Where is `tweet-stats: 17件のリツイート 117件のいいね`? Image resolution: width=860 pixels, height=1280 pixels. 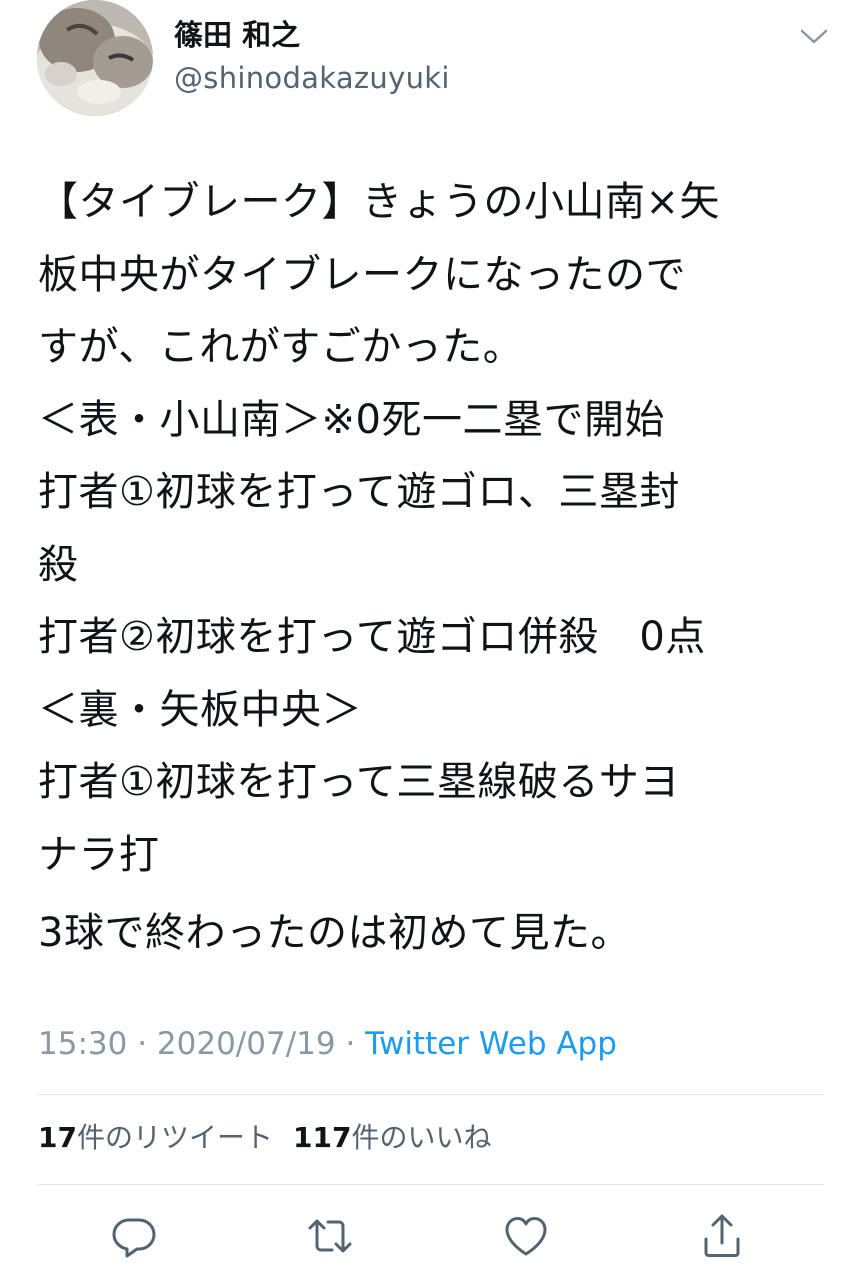 tweet-stats: 17件のリツイート 117件のいいね is located at coordinates (264, 1138).